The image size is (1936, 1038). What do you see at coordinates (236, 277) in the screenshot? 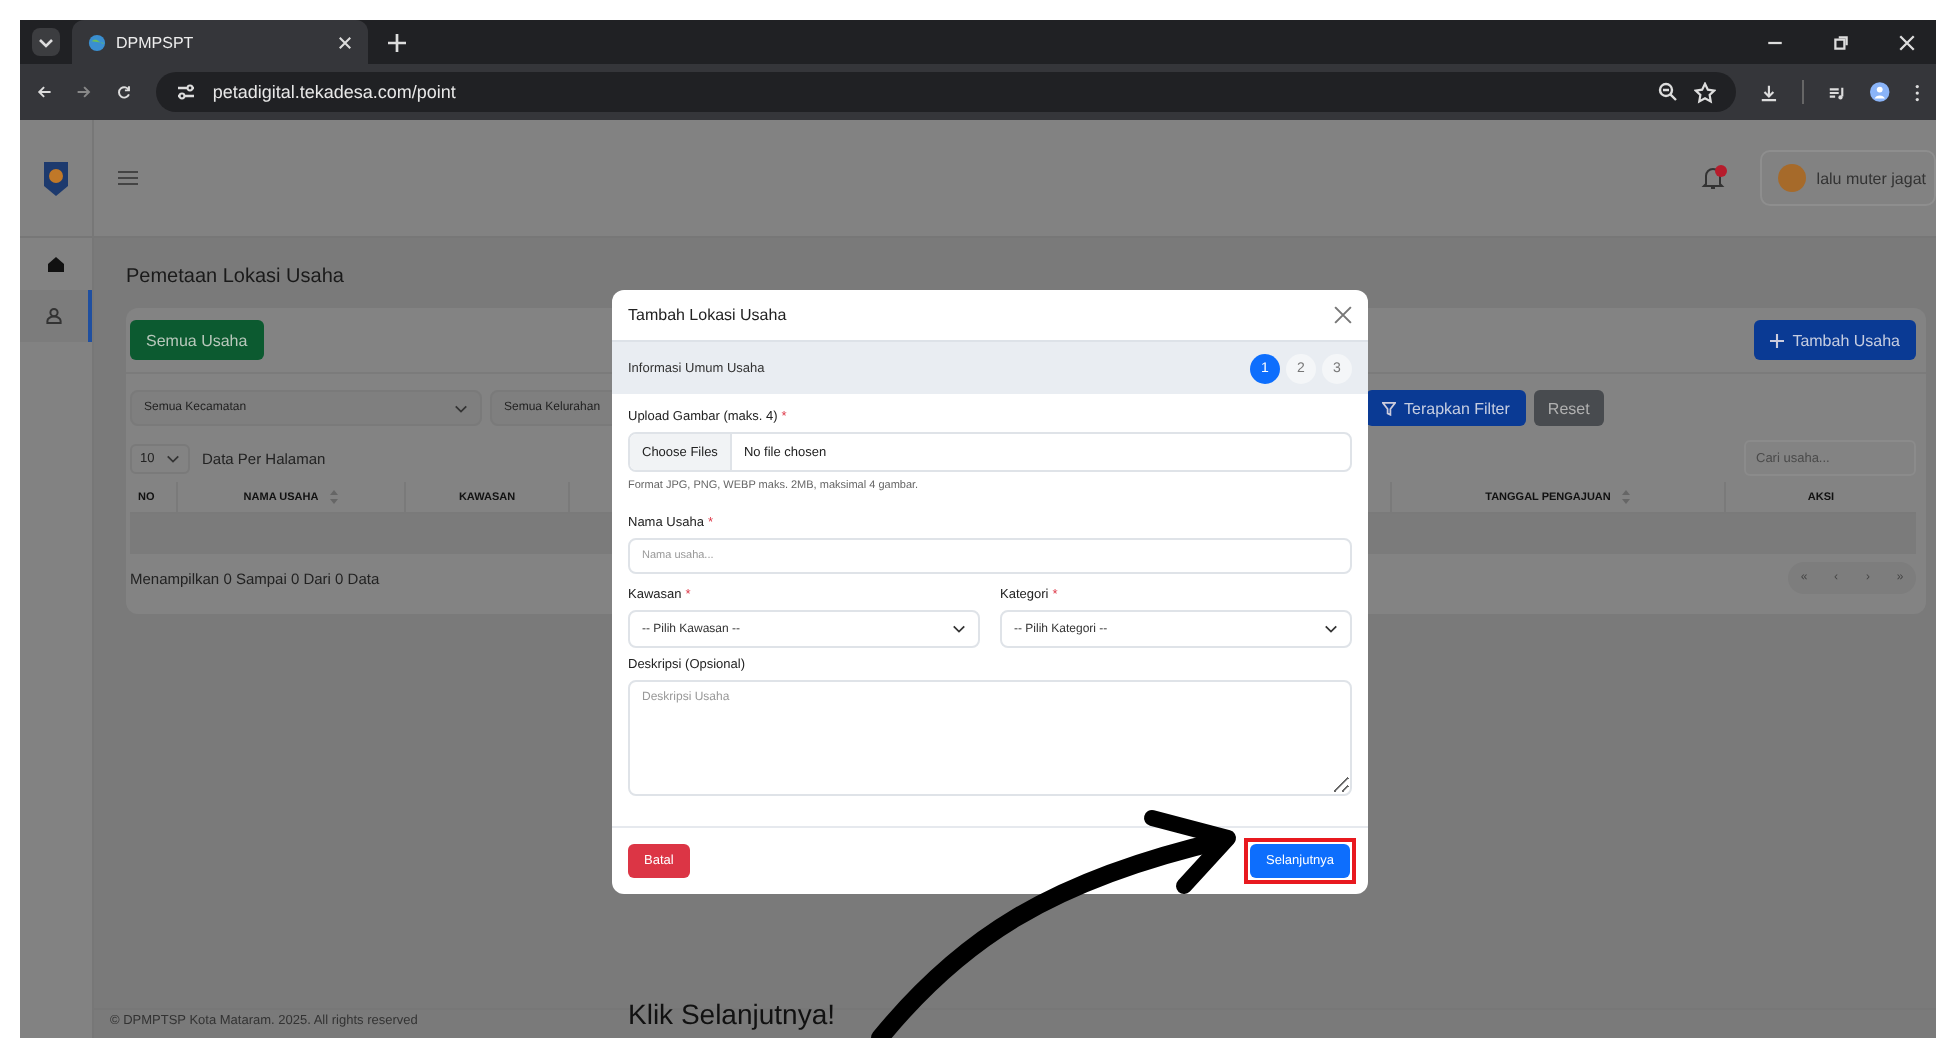
I see `page-title: Pemetaan Lokasi Usaha` at bounding box center [236, 277].